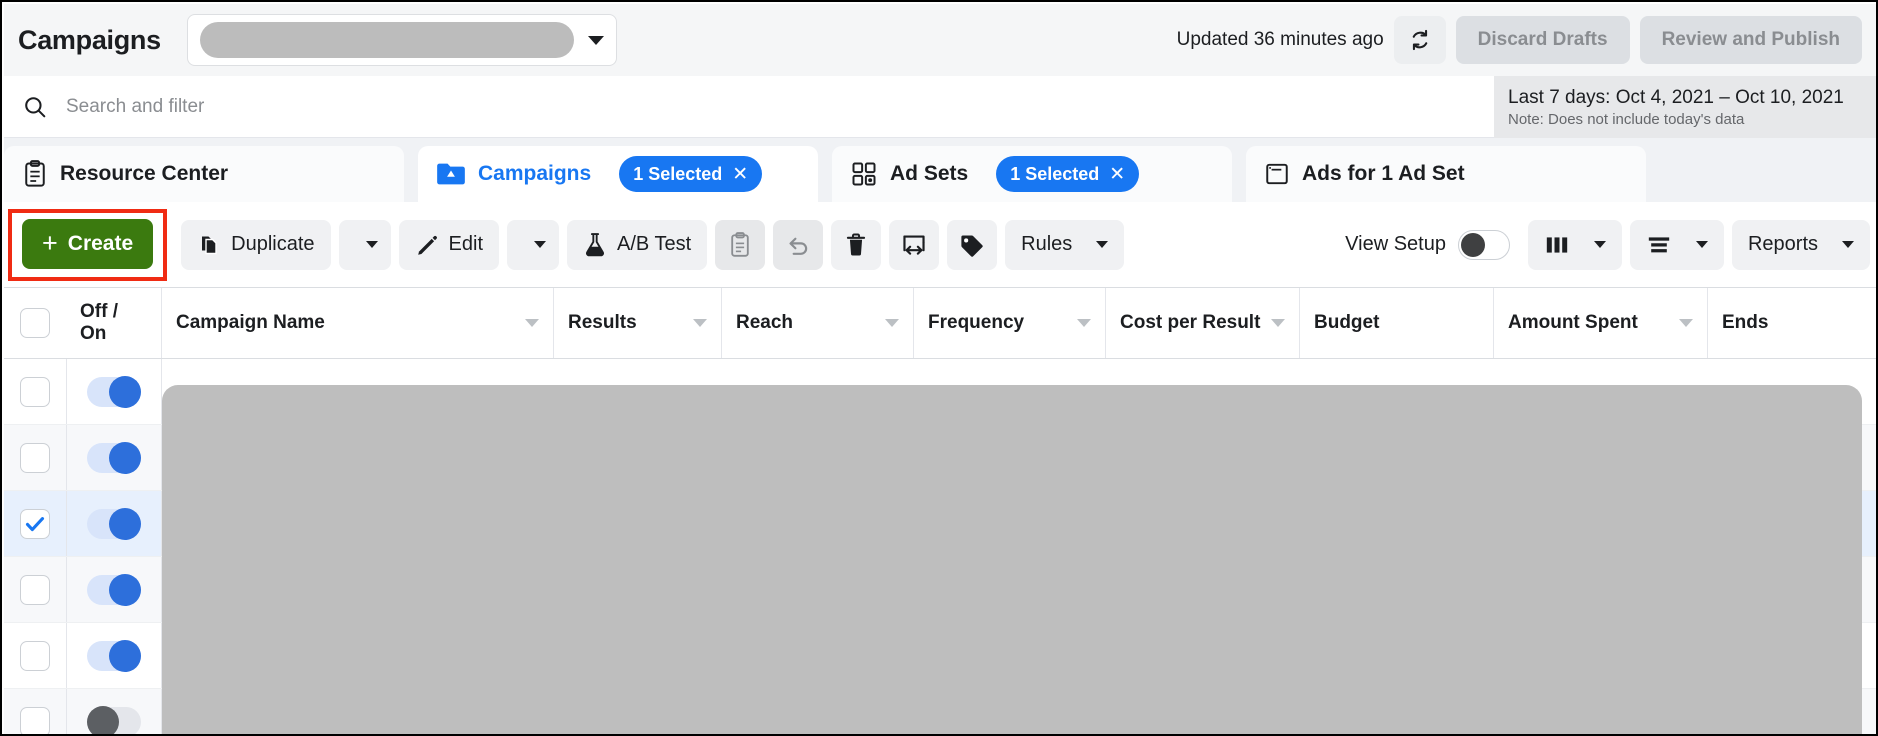  Describe the element at coordinates (1277, 174) in the screenshot. I see `ads-window-icon` at that location.